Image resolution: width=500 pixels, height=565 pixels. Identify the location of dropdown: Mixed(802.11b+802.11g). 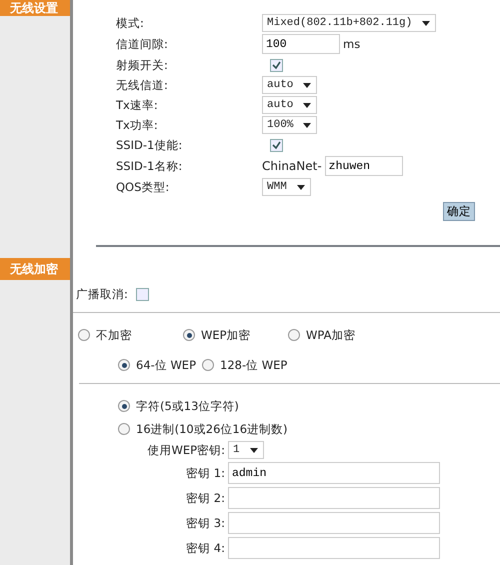
(349, 23).